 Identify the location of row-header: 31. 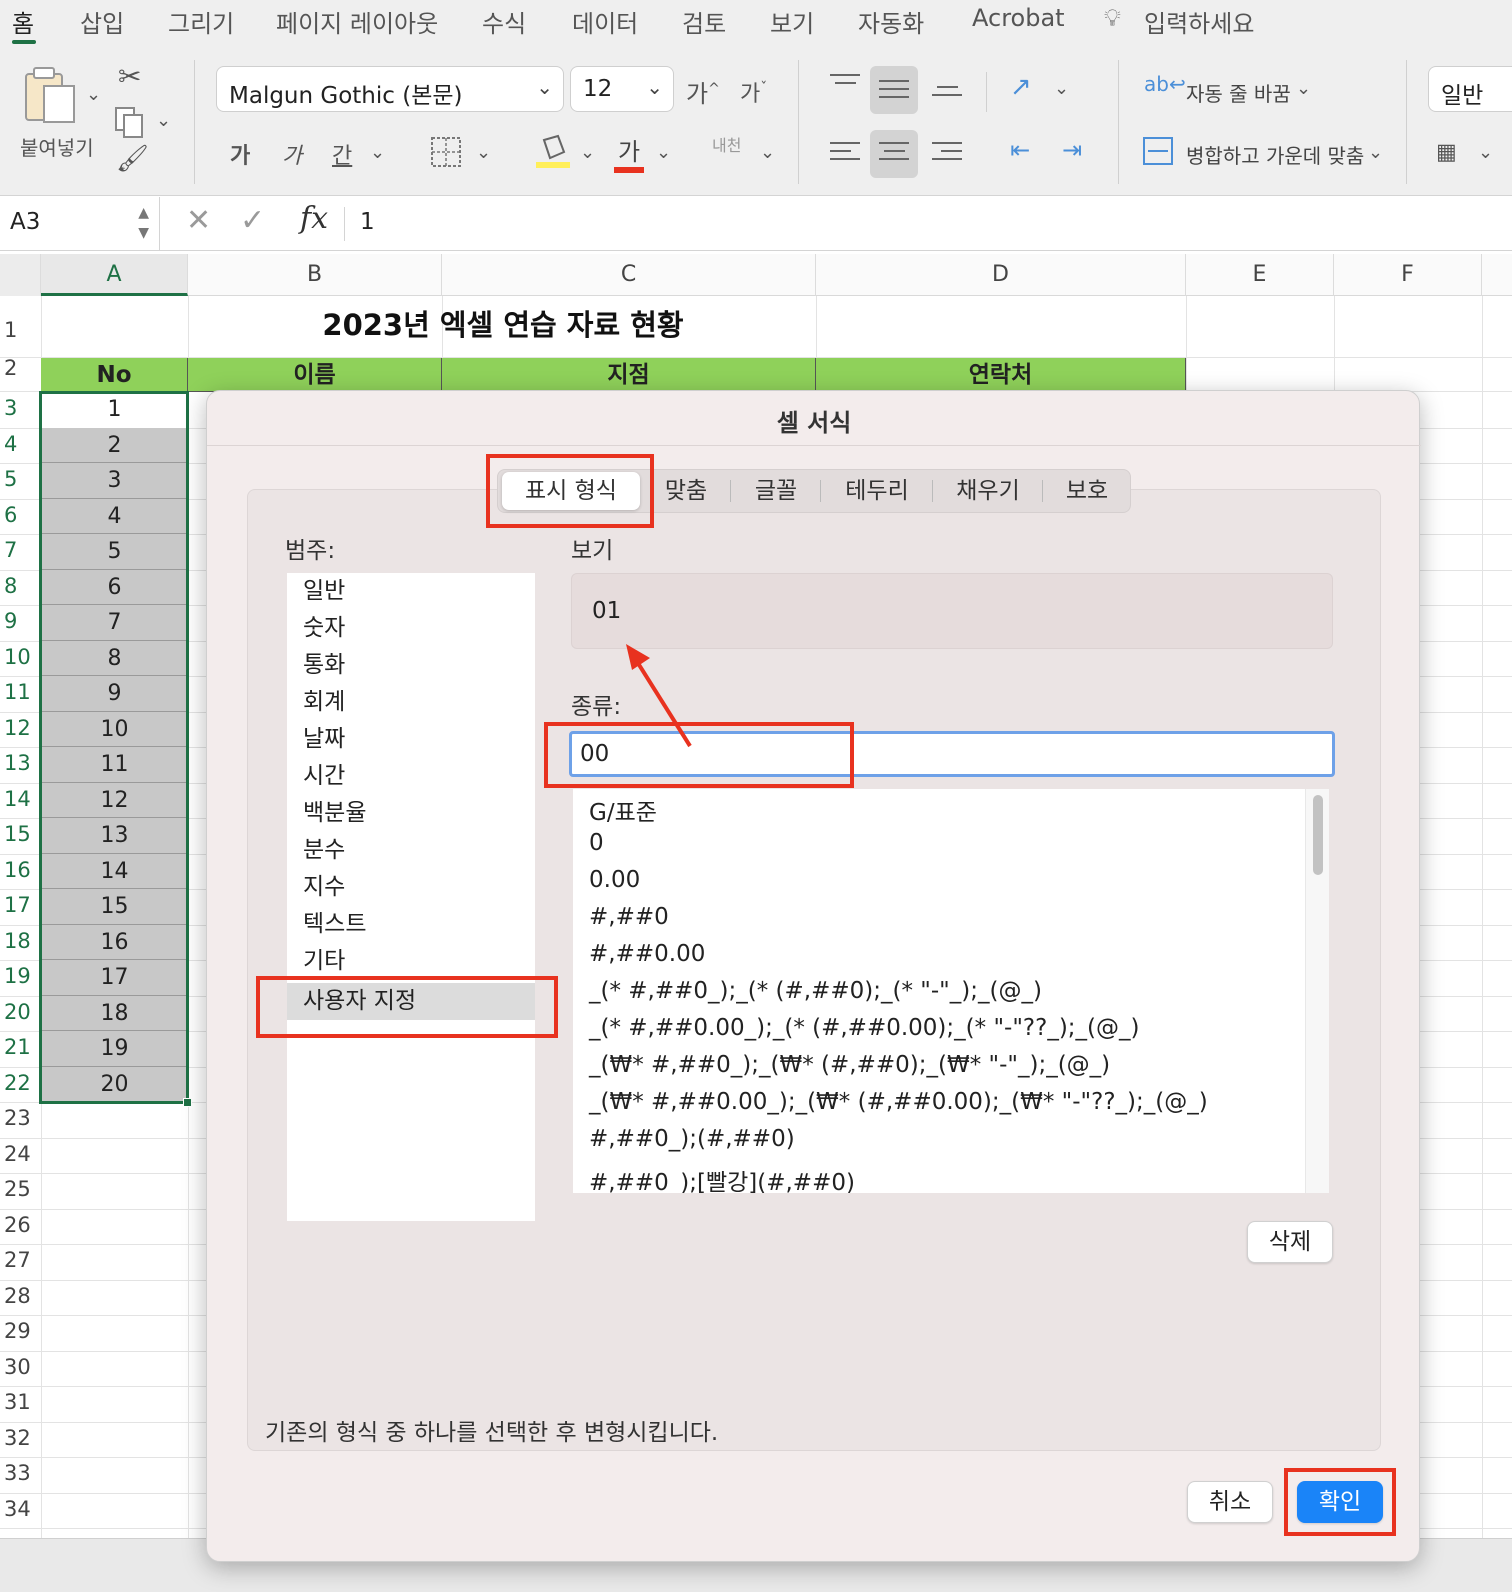
(20, 1398).